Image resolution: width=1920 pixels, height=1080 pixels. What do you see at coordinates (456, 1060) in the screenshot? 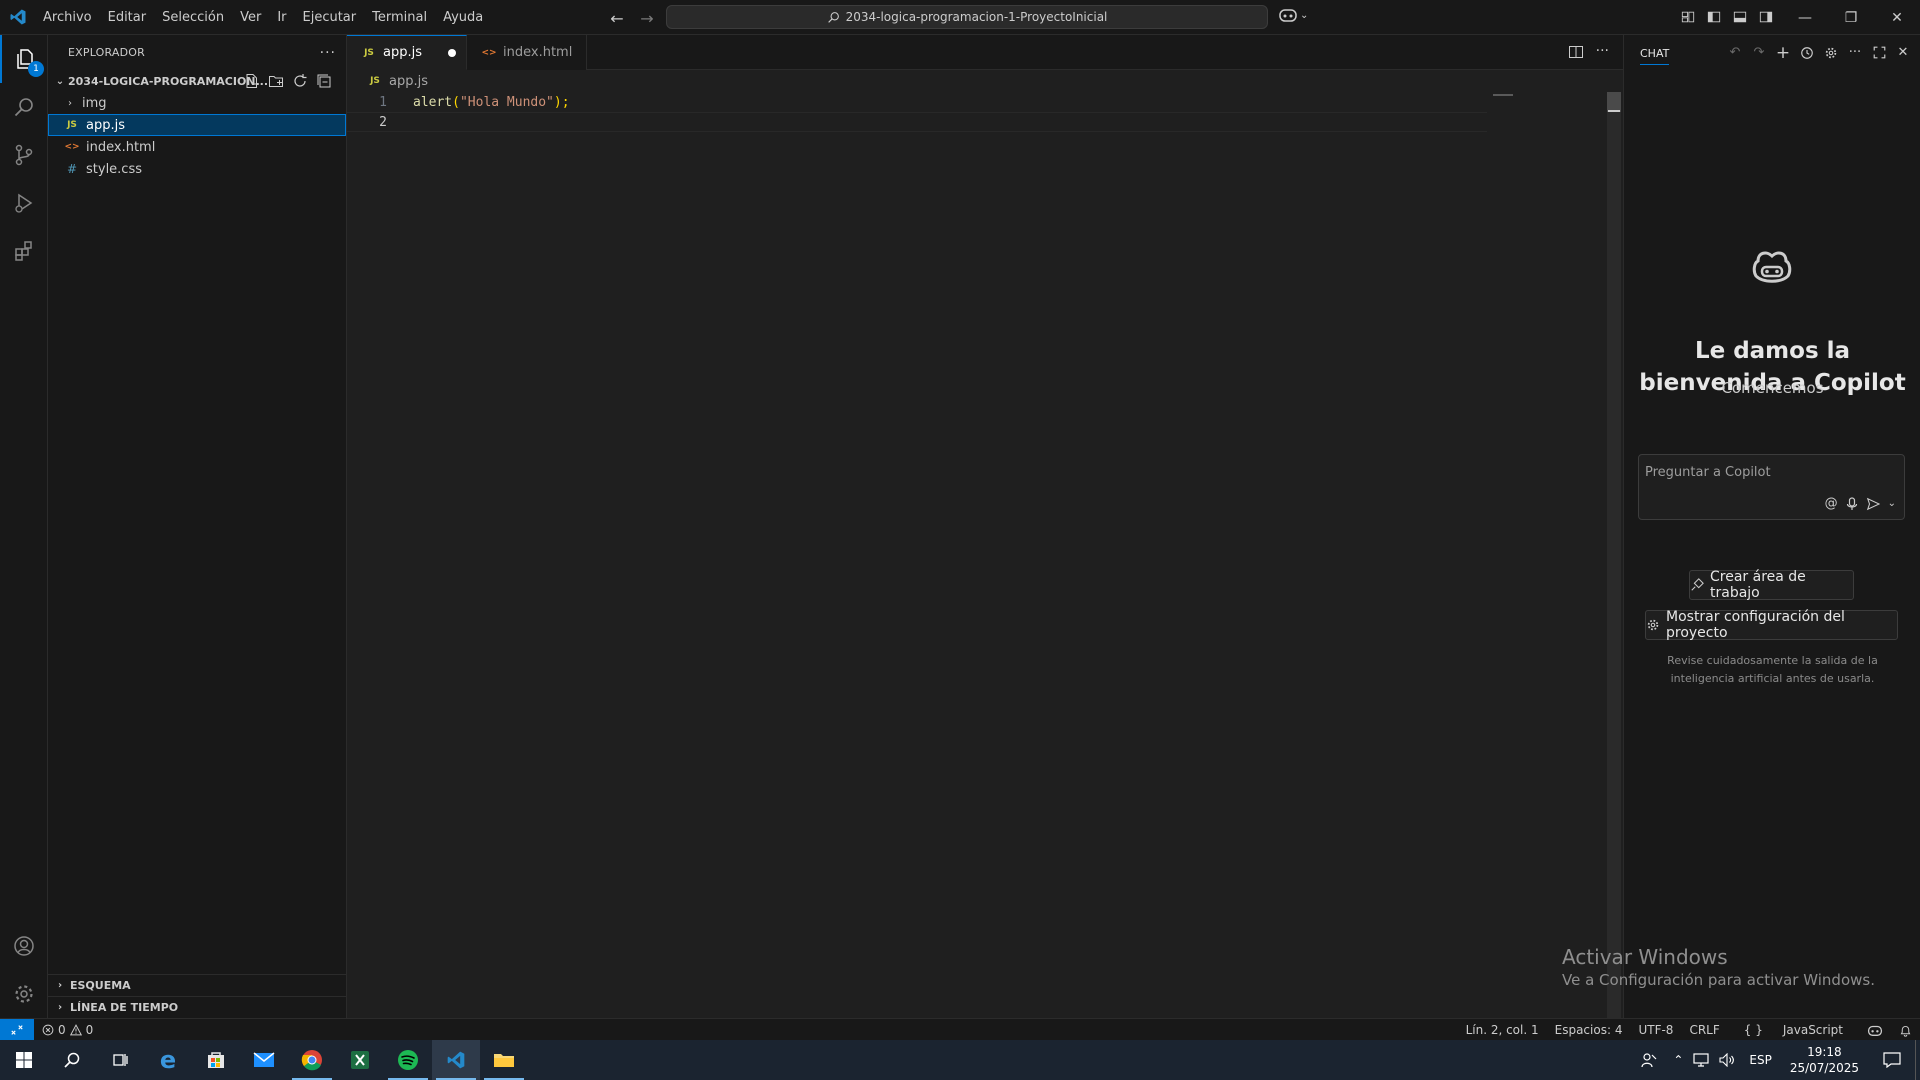
I see `vscode-taskbar-icon` at bounding box center [456, 1060].